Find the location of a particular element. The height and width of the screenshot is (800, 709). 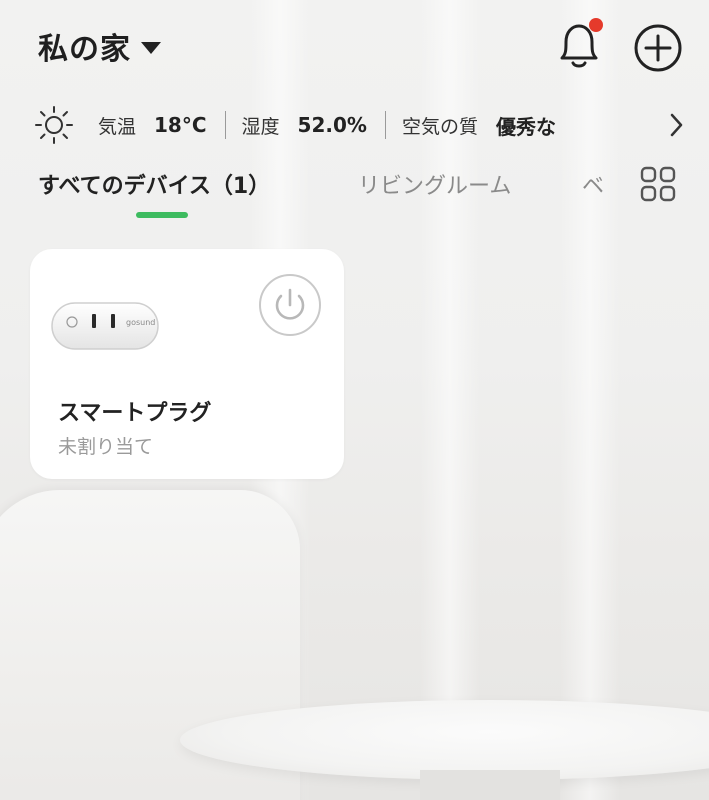

add-device-button is located at coordinates (658, 48).